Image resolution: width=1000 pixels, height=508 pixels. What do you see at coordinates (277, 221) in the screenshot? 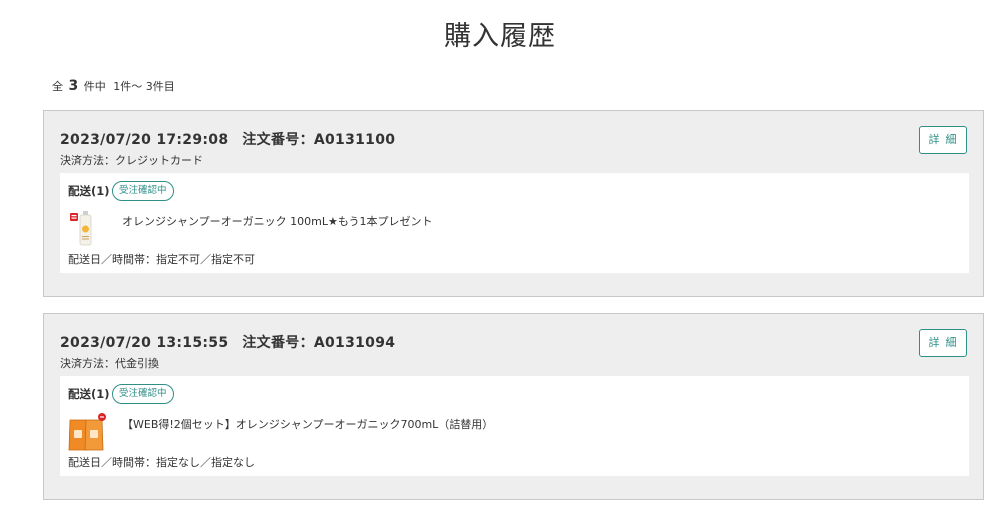
I see `product-name: オレンジシャンプーオーガニック 100mL★もう1本プレゼント` at bounding box center [277, 221].